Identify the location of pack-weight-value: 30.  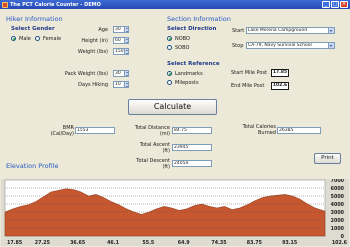
(118, 73).